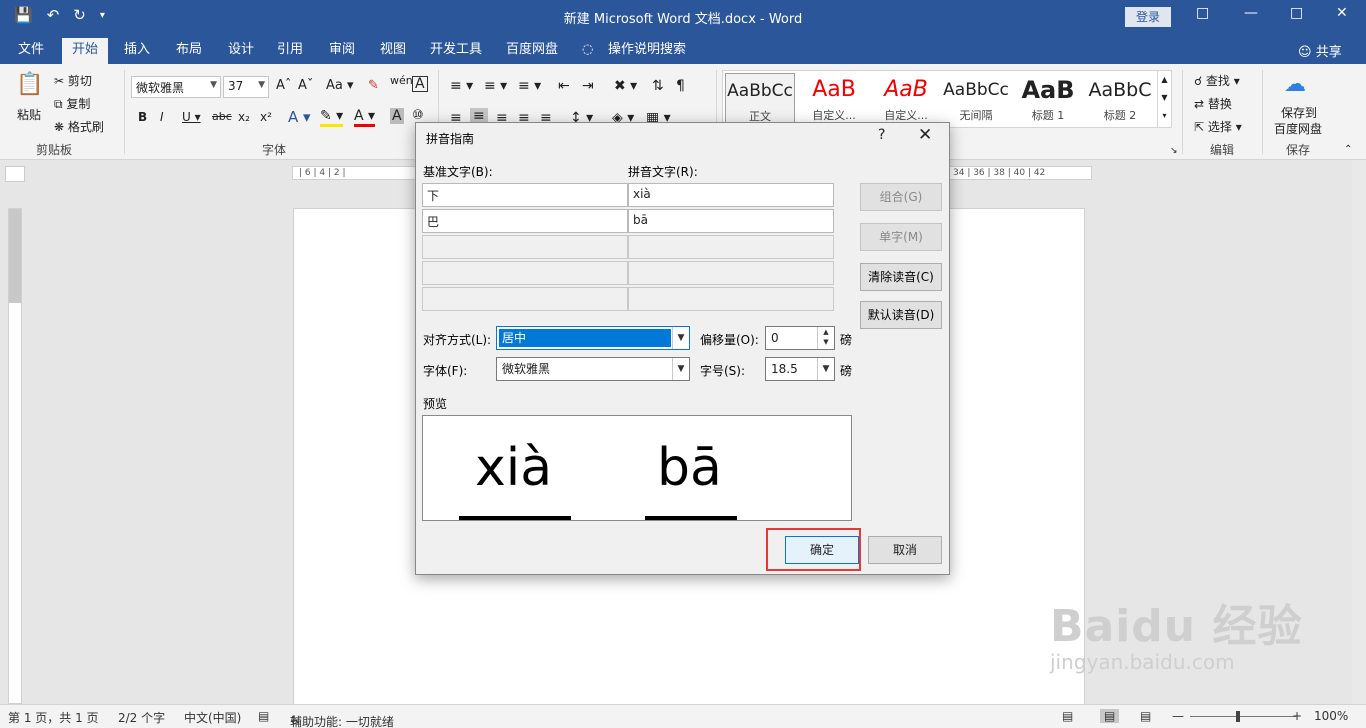 The image size is (1366, 728). Describe the element at coordinates (191, 117) in the screenshot. I see `underline-icon: U ▾` at that location.